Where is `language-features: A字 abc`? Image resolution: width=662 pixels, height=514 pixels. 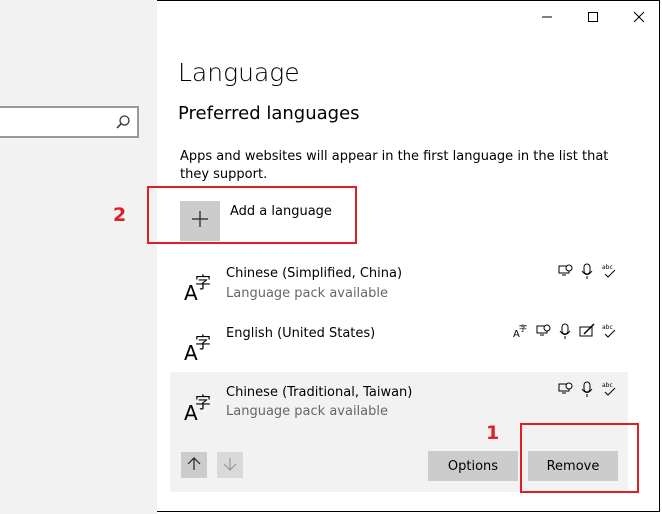 language-features: A字 abc is located at coordinates (565, 331).